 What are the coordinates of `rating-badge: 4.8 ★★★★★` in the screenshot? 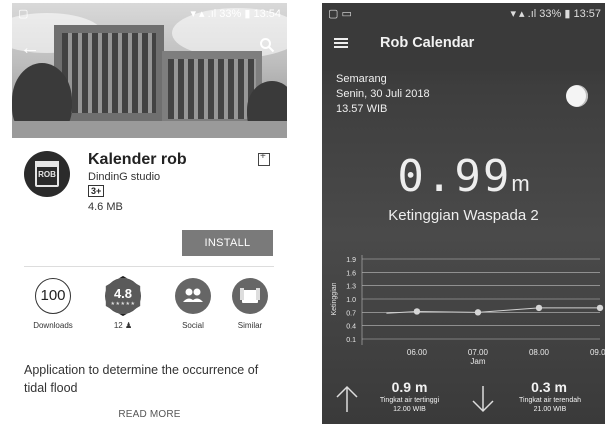 It's located at (123, 296).